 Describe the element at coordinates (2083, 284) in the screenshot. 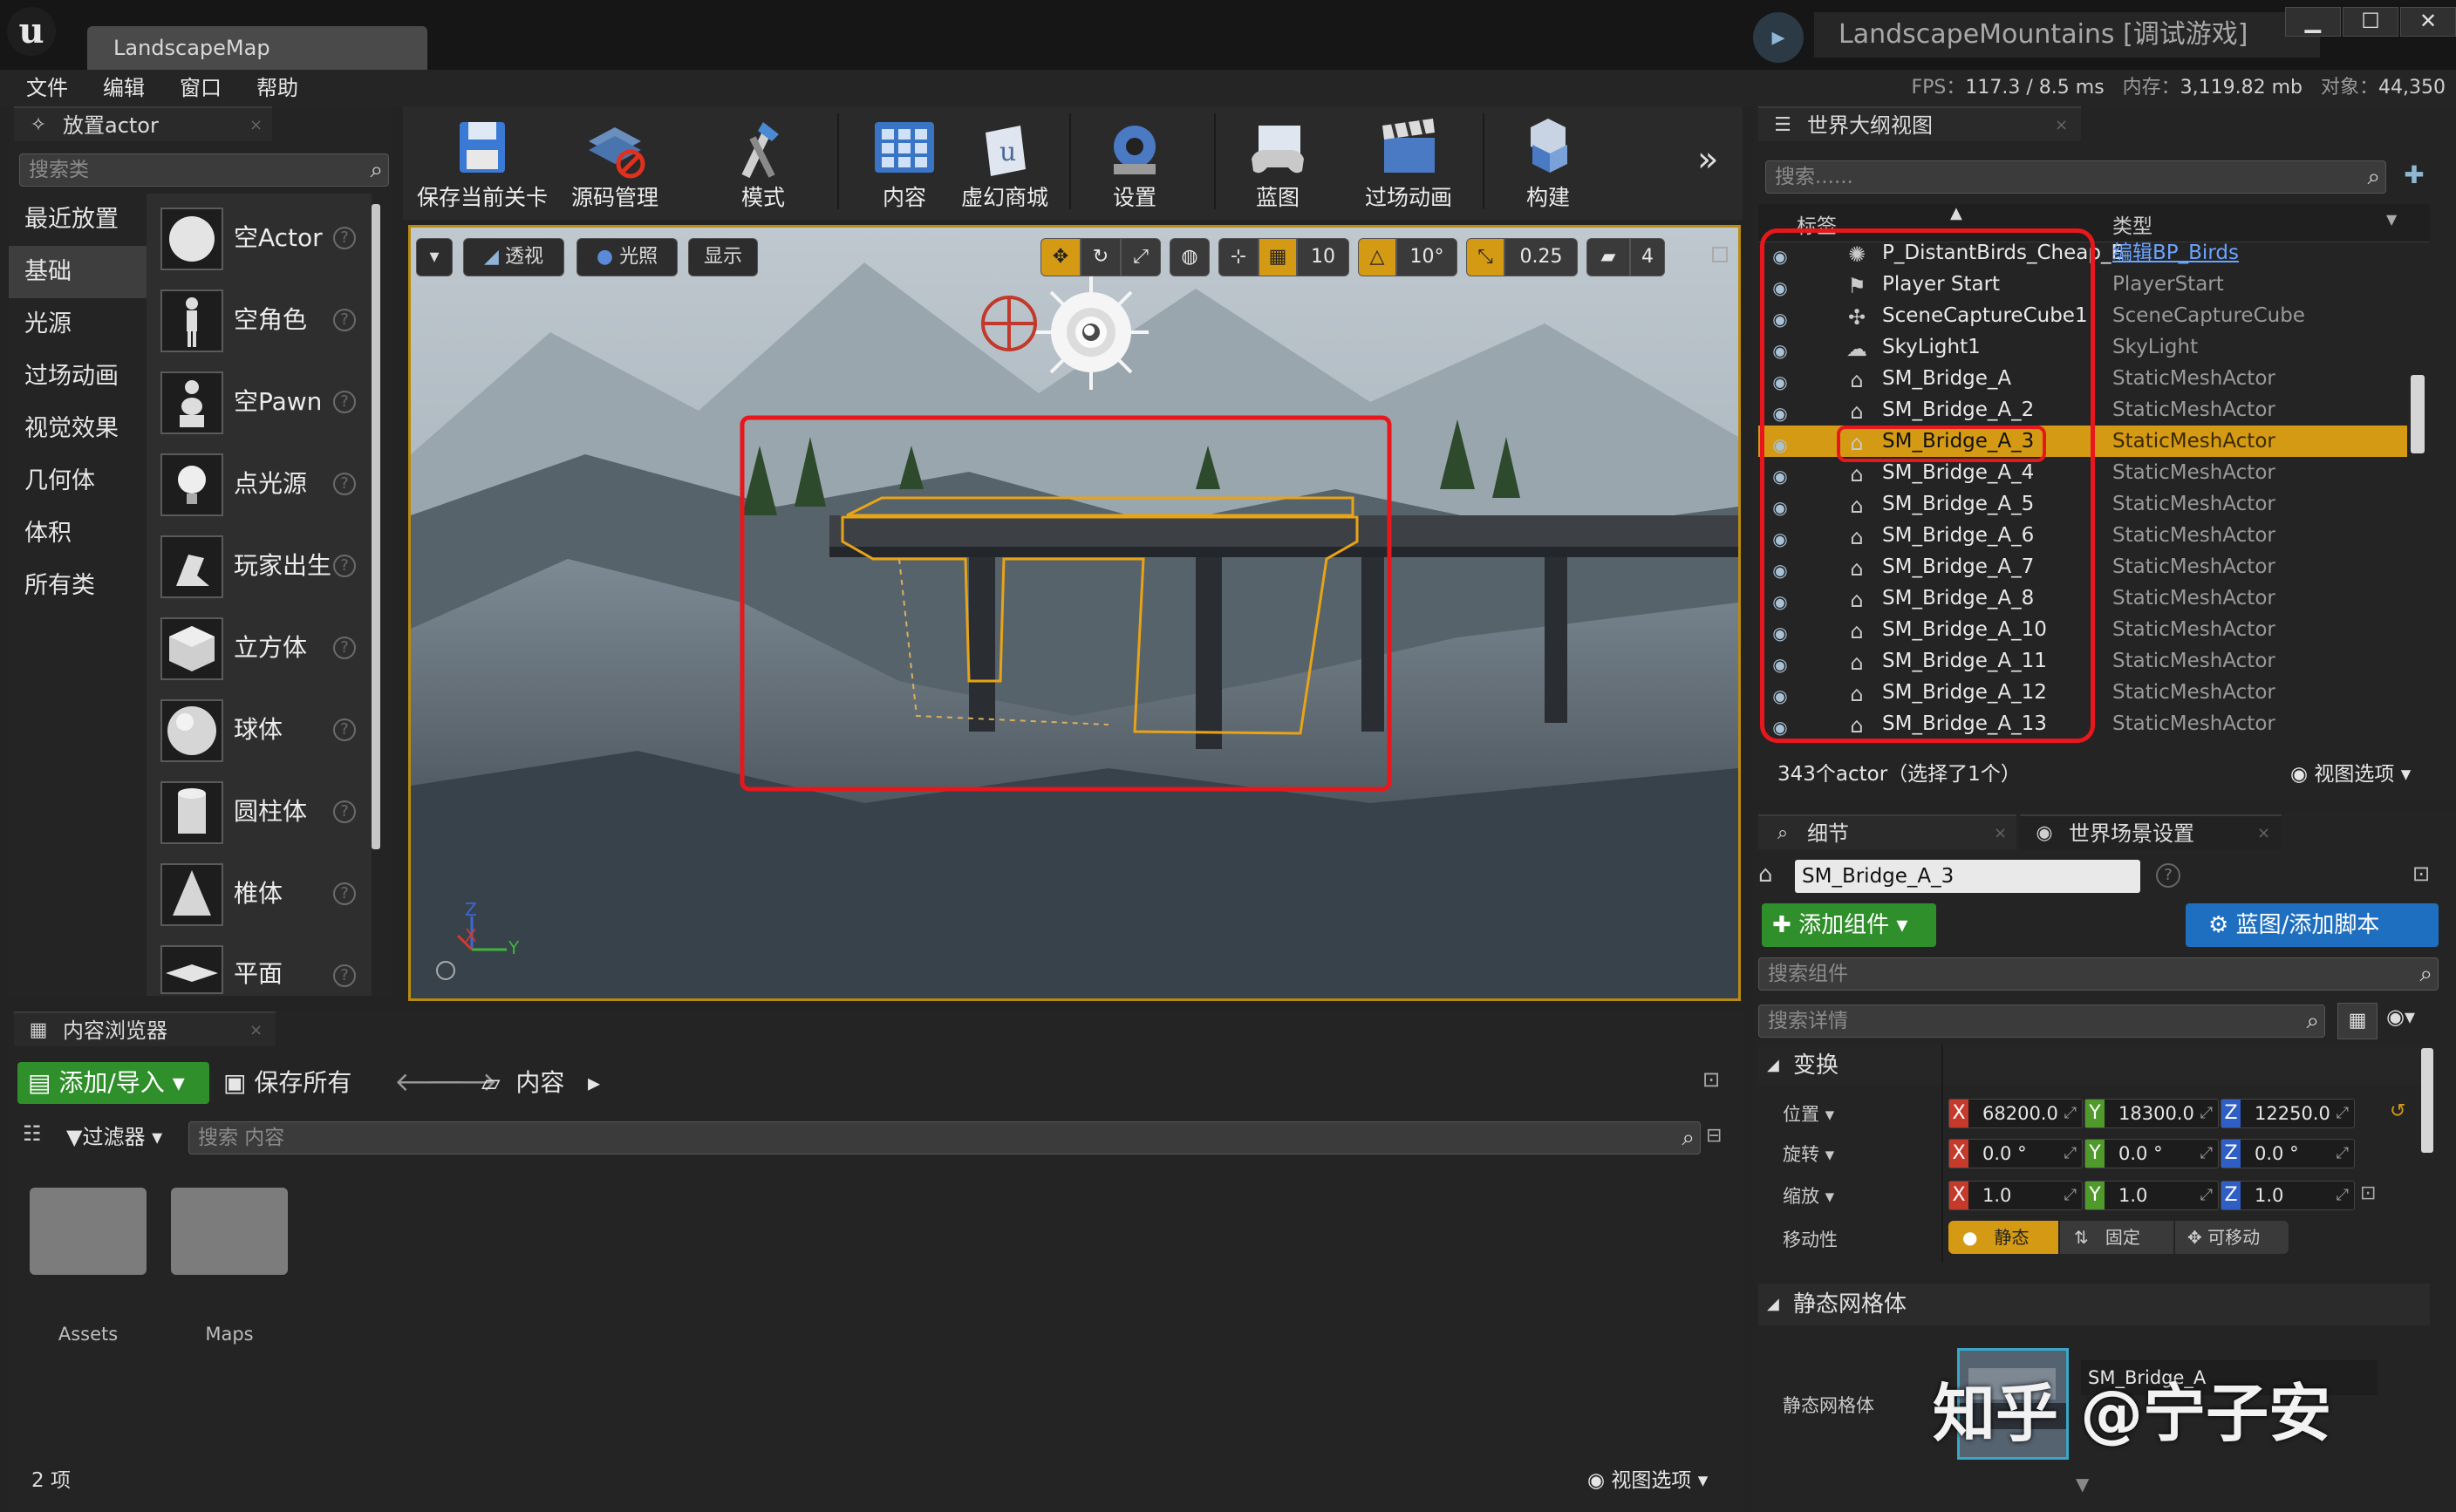

I see `outliner-row: ◉ ⚑ Player Start PlayerStart` at that location.